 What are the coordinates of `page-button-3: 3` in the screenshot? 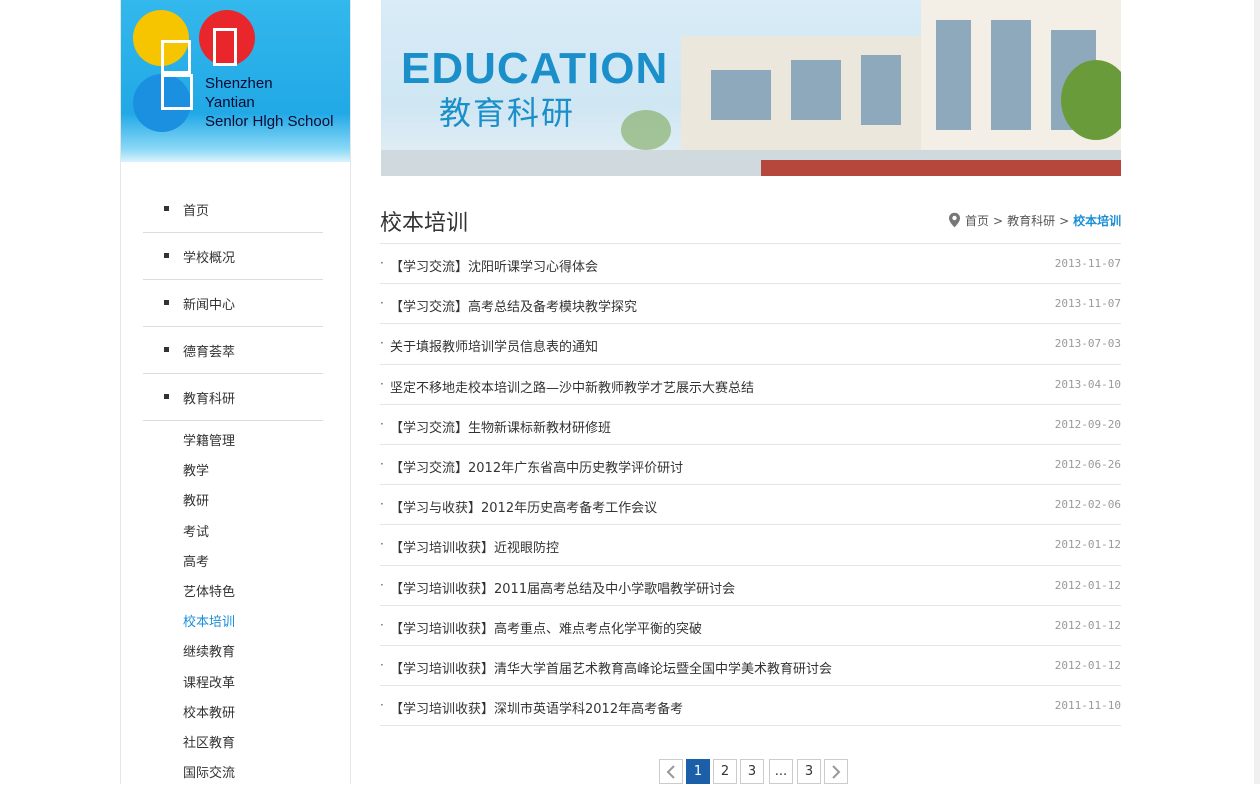 It's located at (752, 771).